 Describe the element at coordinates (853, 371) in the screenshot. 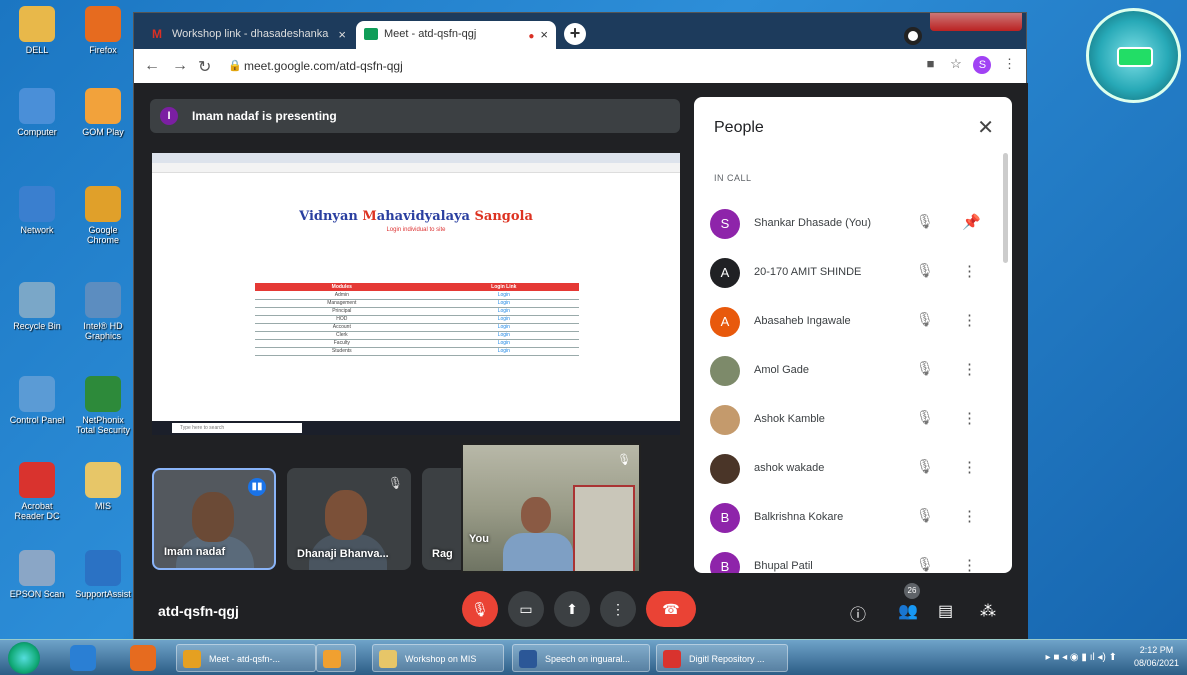

I see `participant-row: Amol Gade 🎙 ⋮` at that location.